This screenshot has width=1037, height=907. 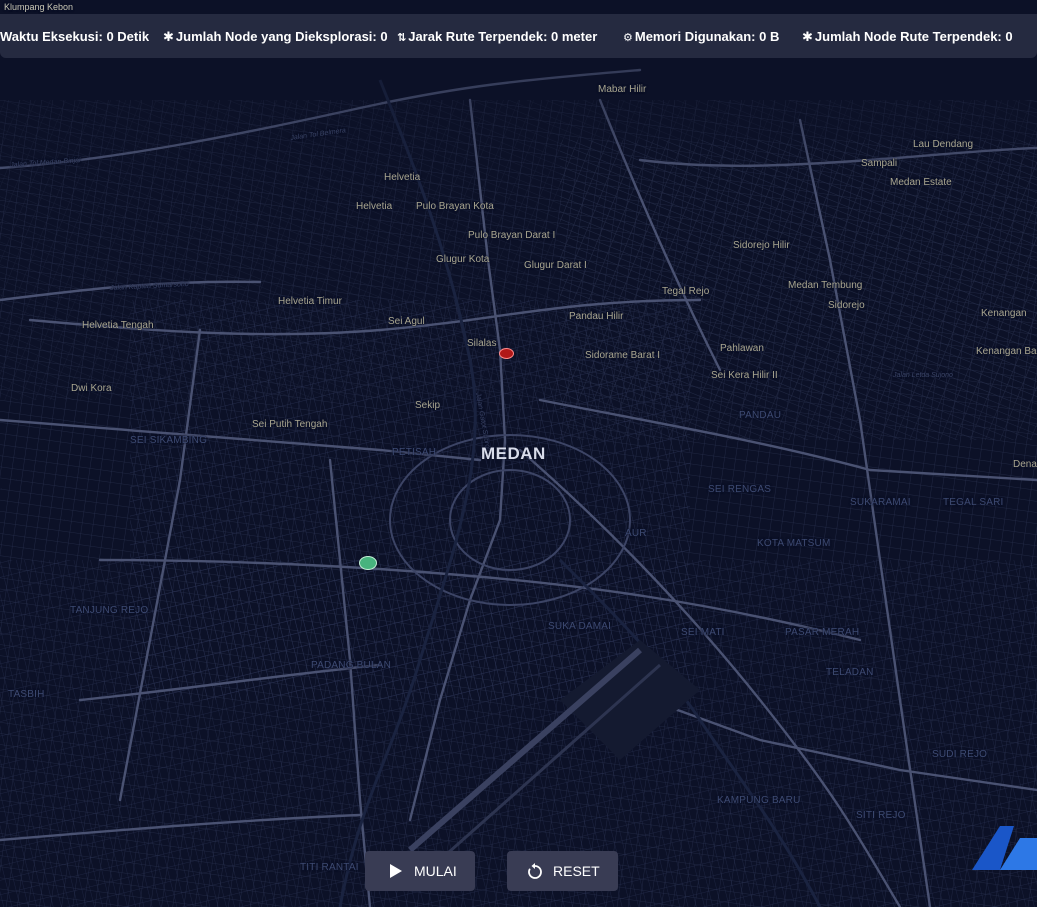 I want to click on stat-shortest-route-nodes: ✱ Jumlah Node Rute Terpendek: 0, so click(x=907, y=37).